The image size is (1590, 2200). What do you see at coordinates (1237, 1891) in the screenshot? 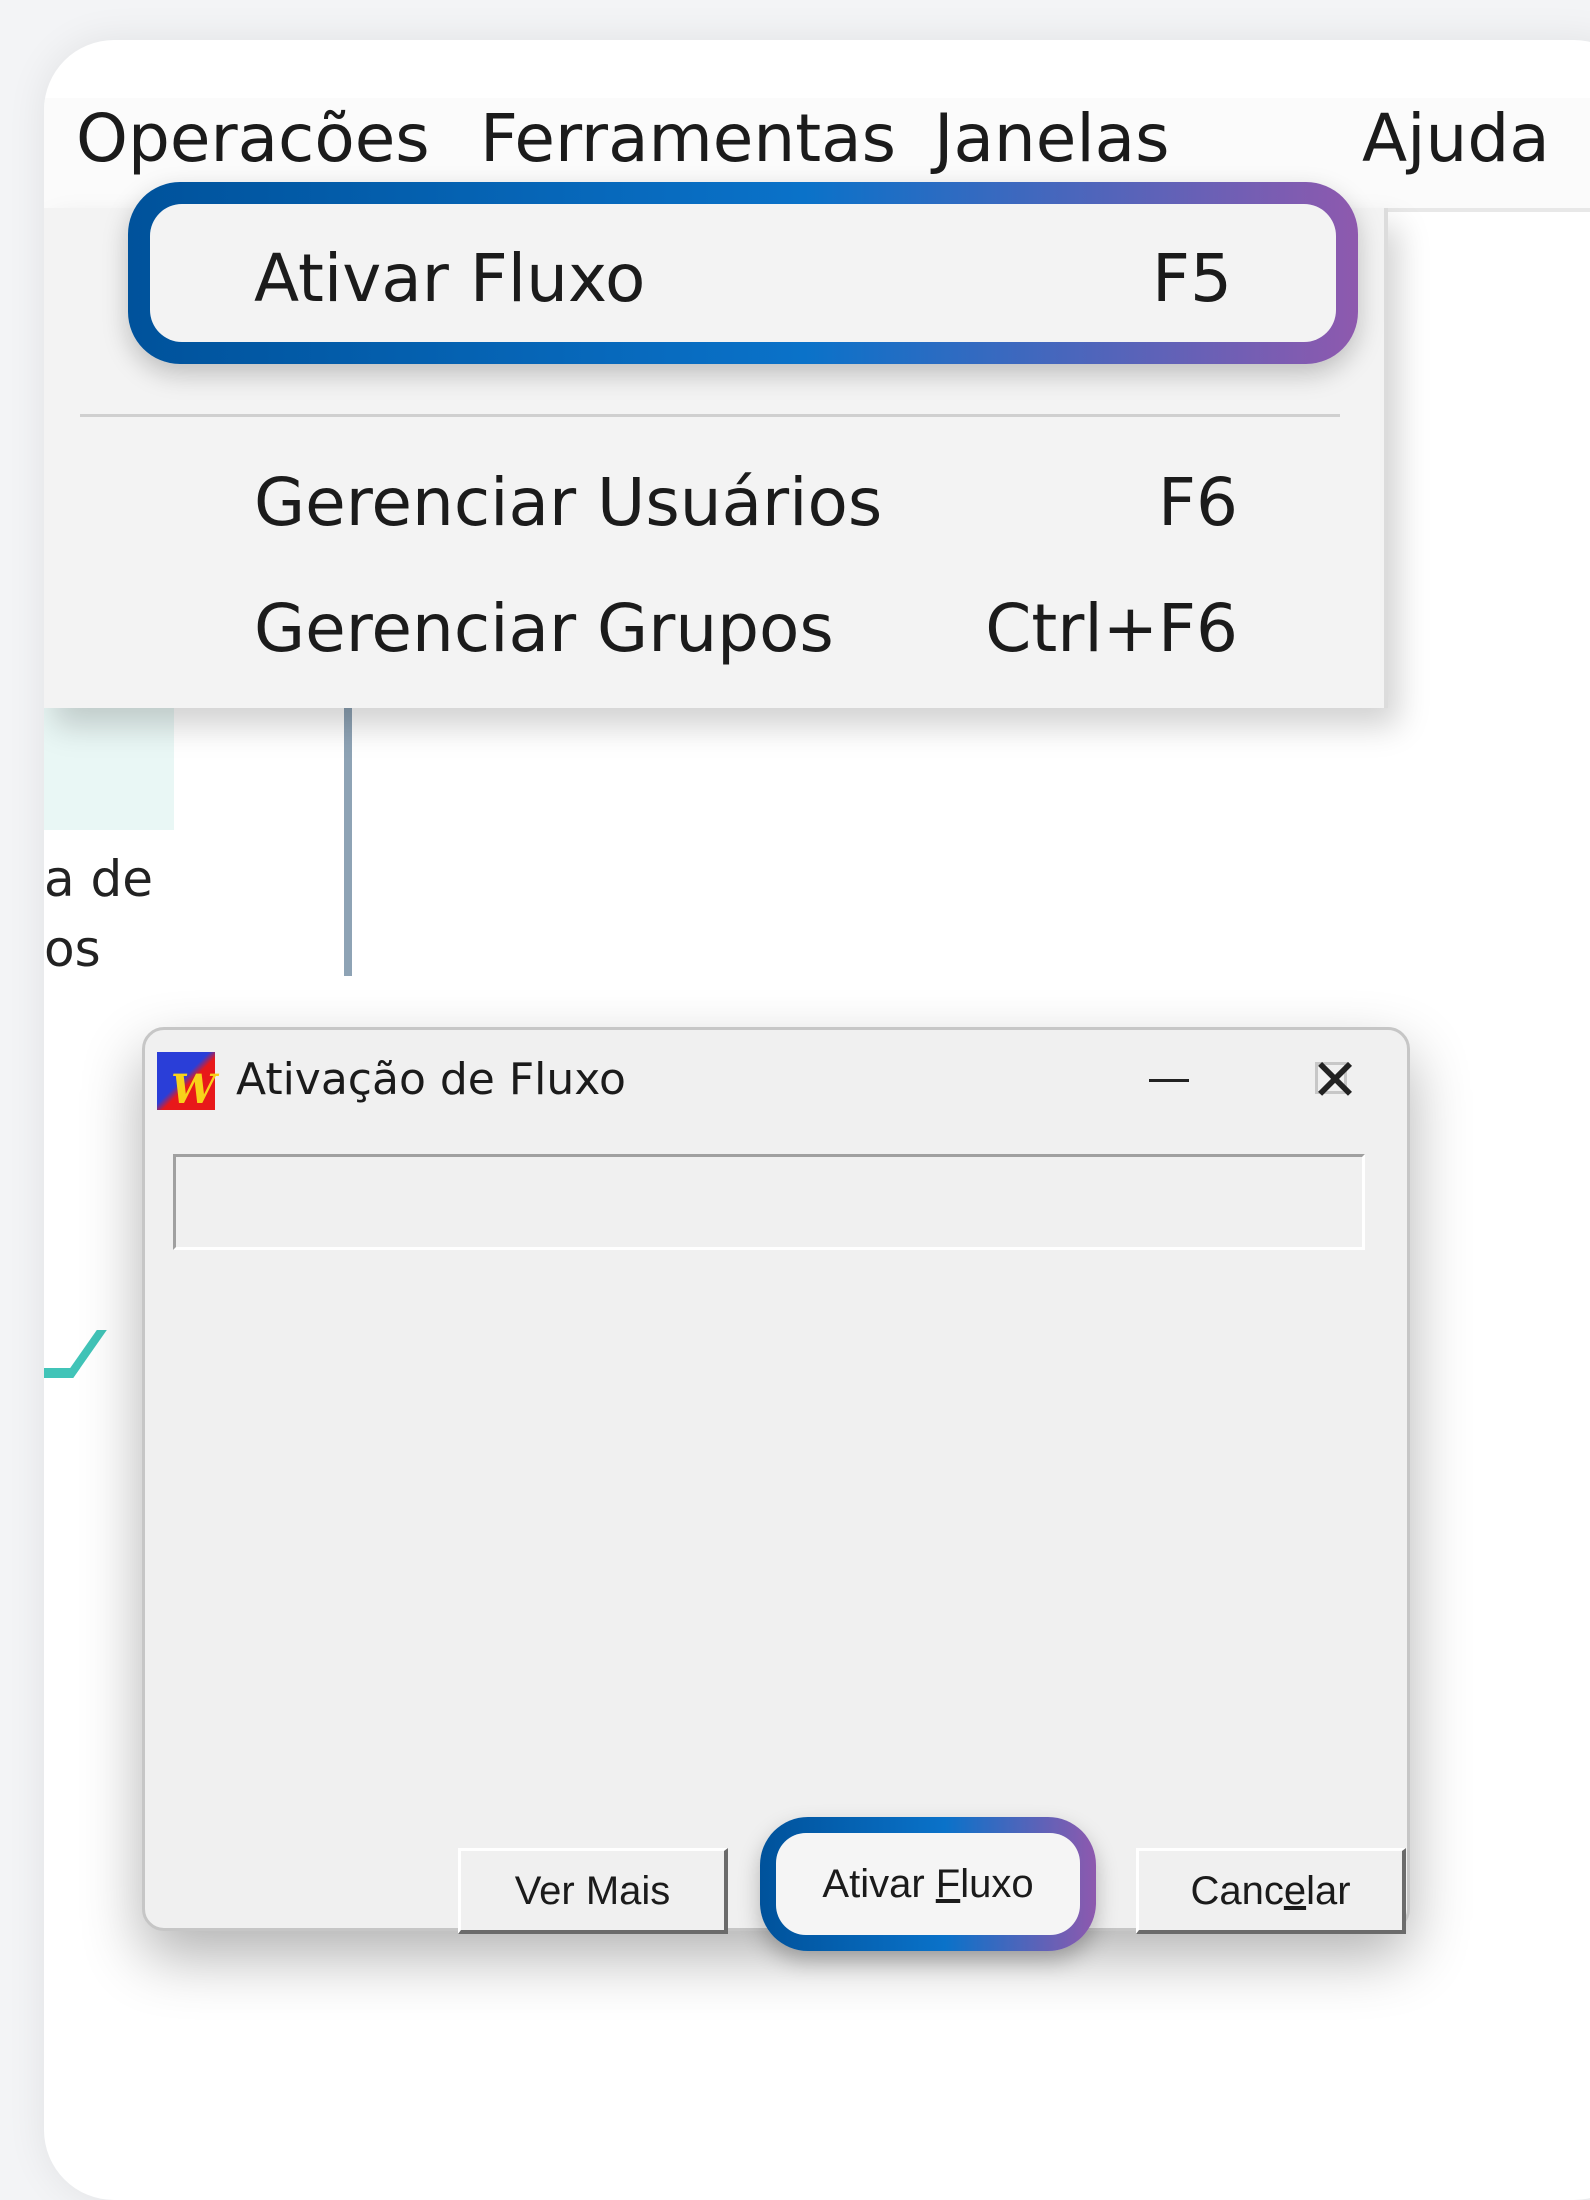
I see `cancelar-label-pre: Canc` at bounding box center [1237, 1891].